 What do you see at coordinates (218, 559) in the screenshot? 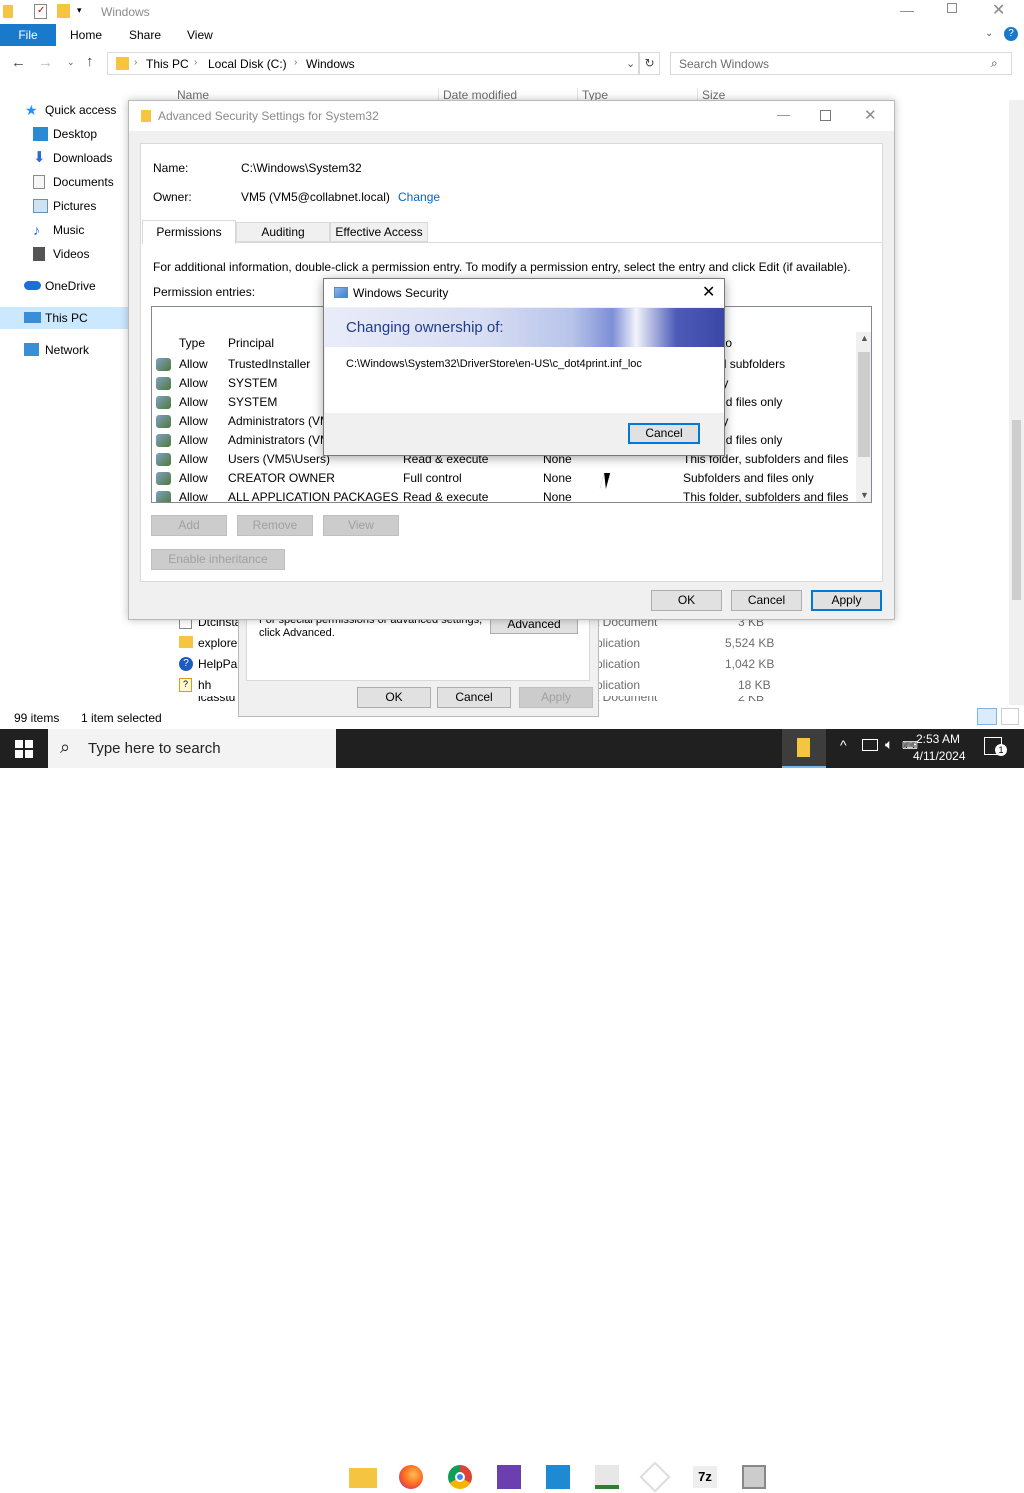
I see `enable-inheritance-button: Enable inheritance` at bounding box center [218, 559].